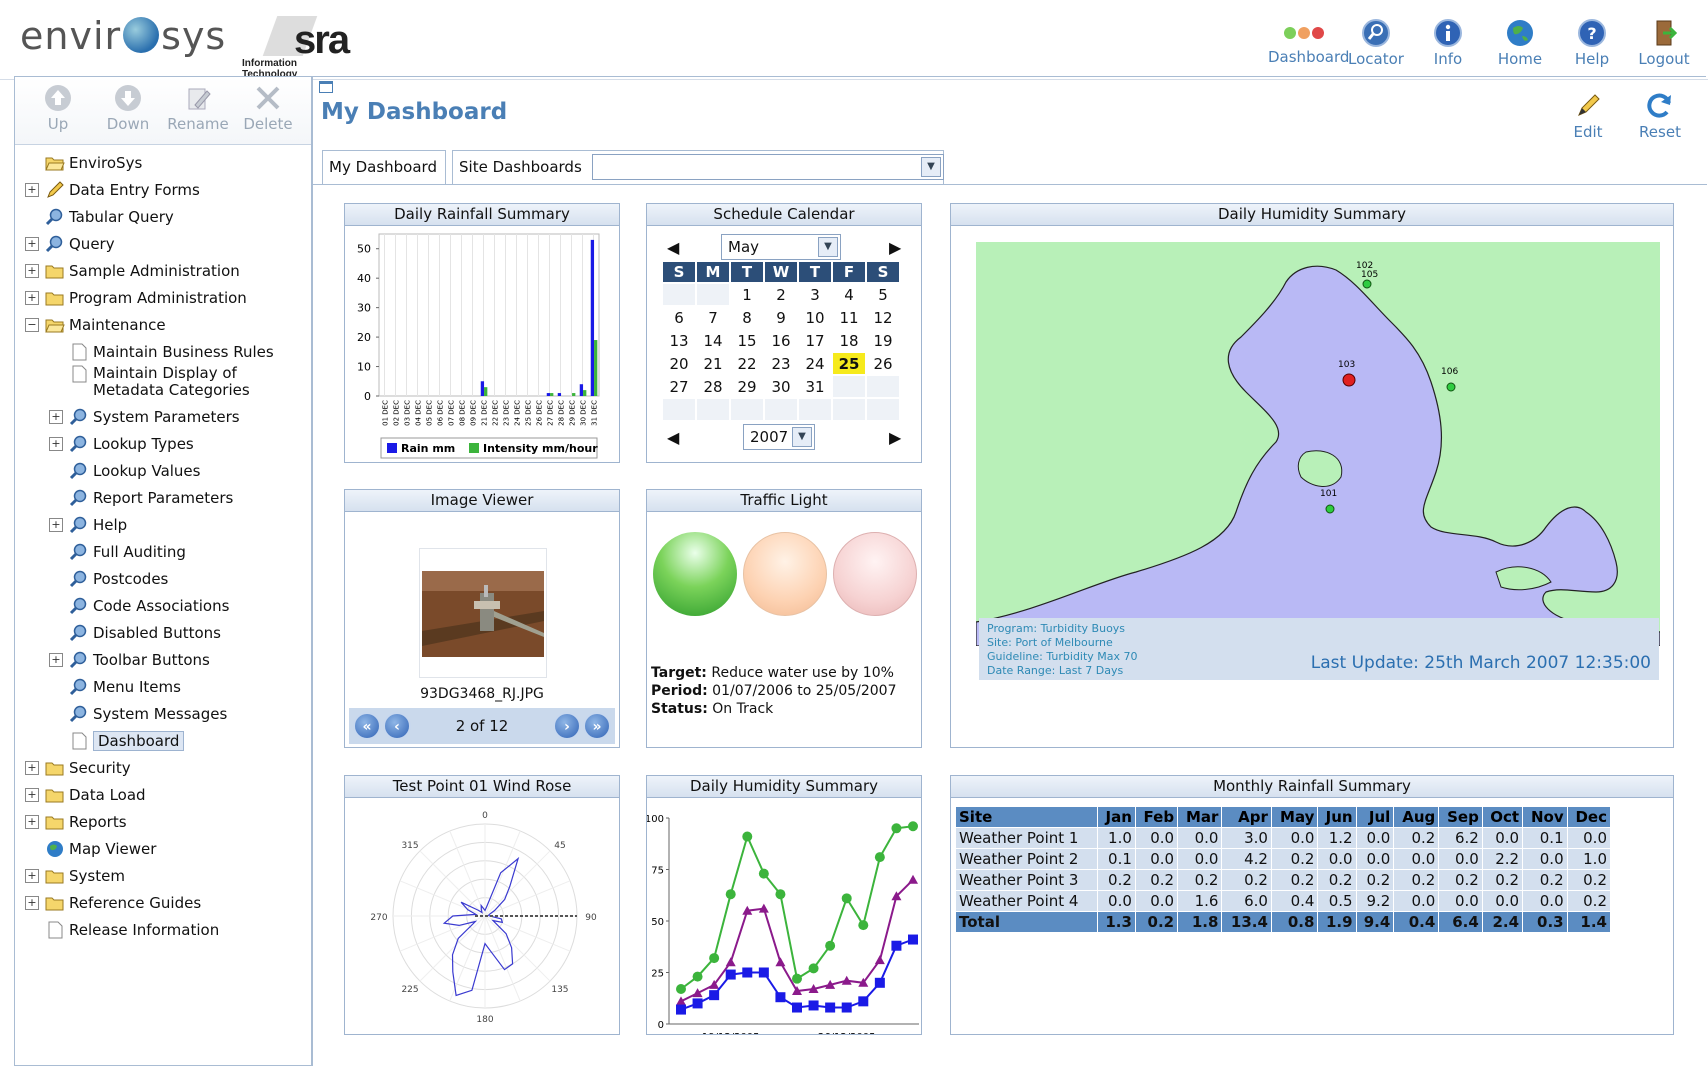 Image resolution: width=1708 pixels, height=1066 pixels. What do you see at coordinates (165, 659) in the screenshot?
I see `tree-item: + Toolbar Buttons` at bounding box center [165, 659].